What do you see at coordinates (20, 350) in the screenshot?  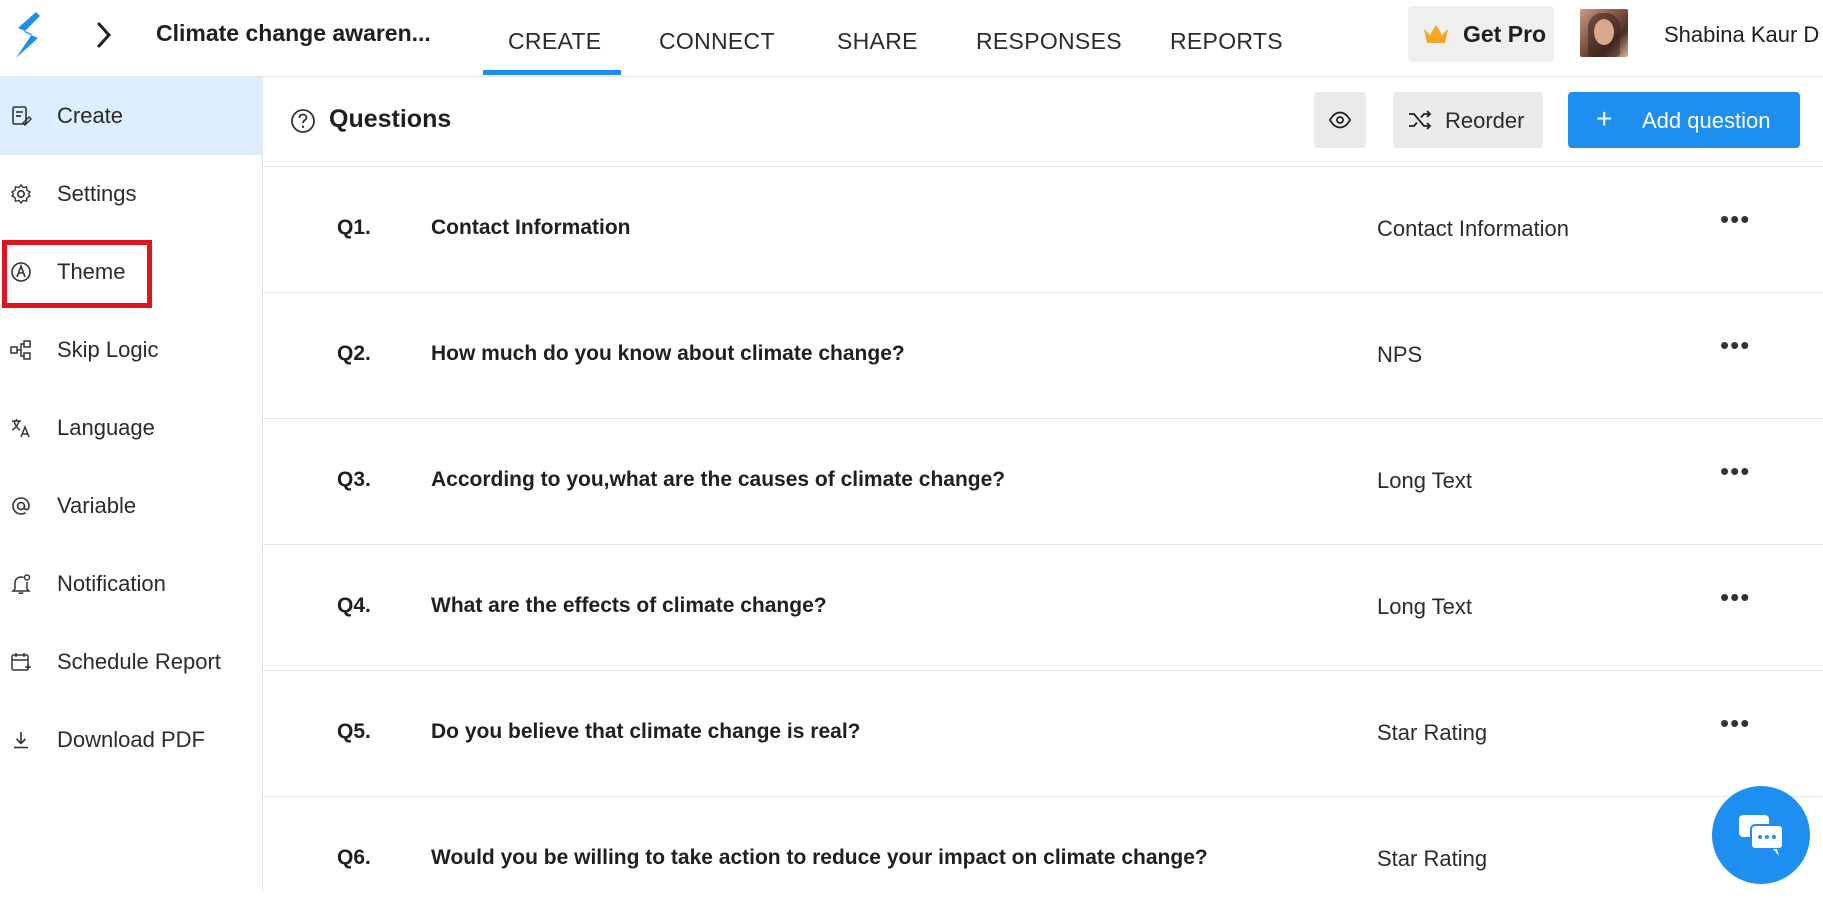 I see `skip-logic-icon` at bounding box center [20, 350].